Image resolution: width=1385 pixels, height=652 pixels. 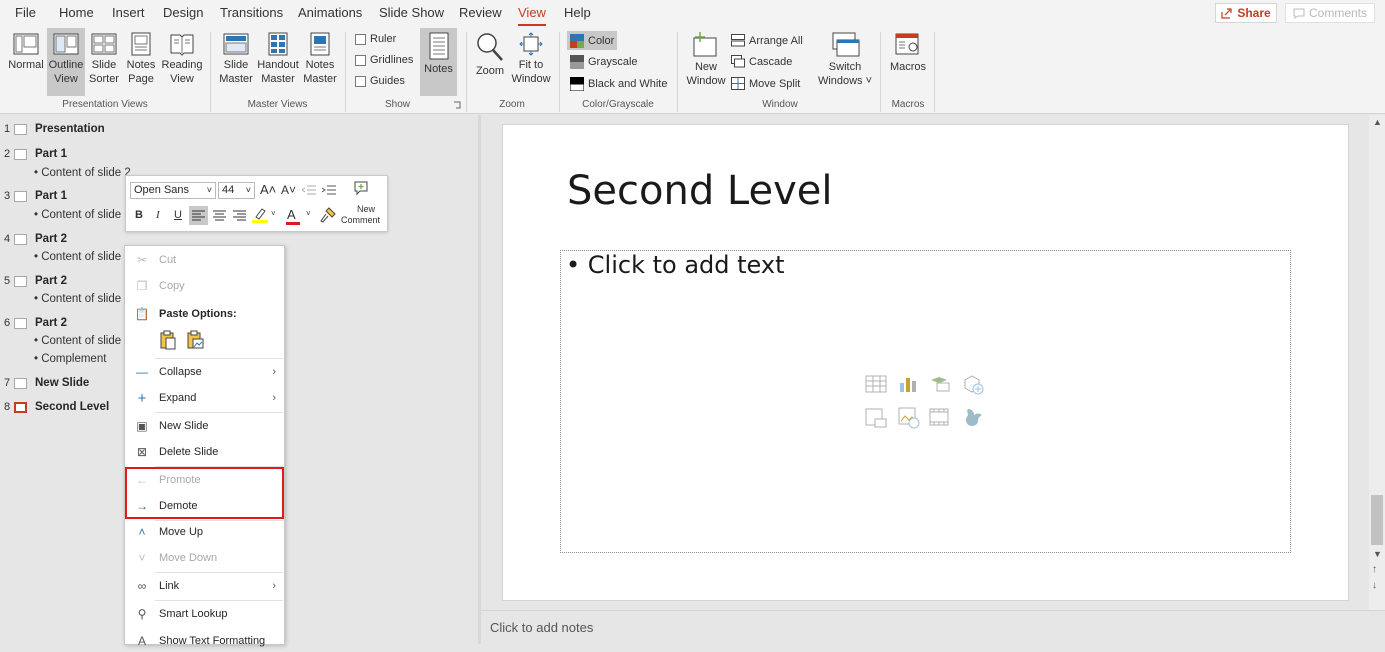 I want to click on menu-item-expand: + Expand ›, so click(x=204, y=398).